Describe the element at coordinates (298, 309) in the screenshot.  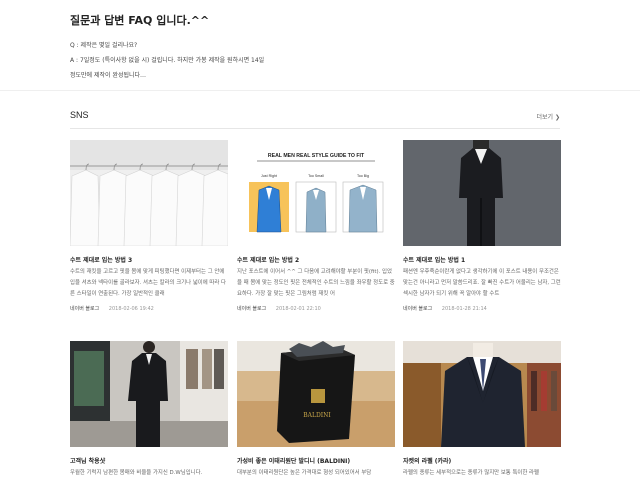
I see `card-date: 2018-02-01 22:10` at that location.